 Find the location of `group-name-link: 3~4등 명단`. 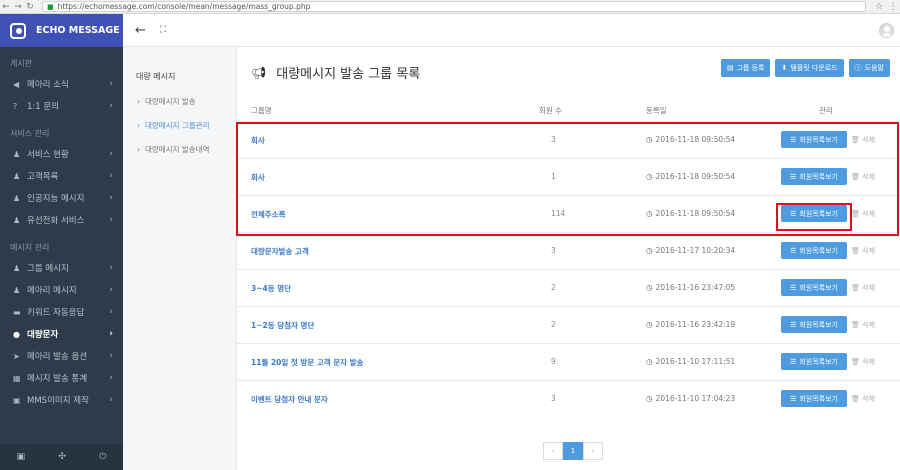

group-name-link: 3~4등 명단 is located at coordinates (271, 288).